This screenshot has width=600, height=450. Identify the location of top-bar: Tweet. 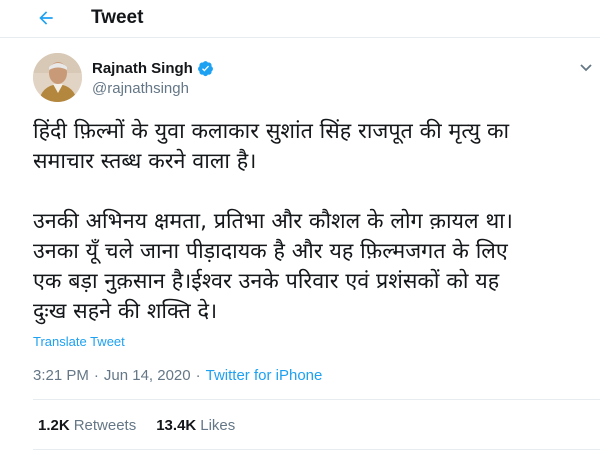
(300, 19).